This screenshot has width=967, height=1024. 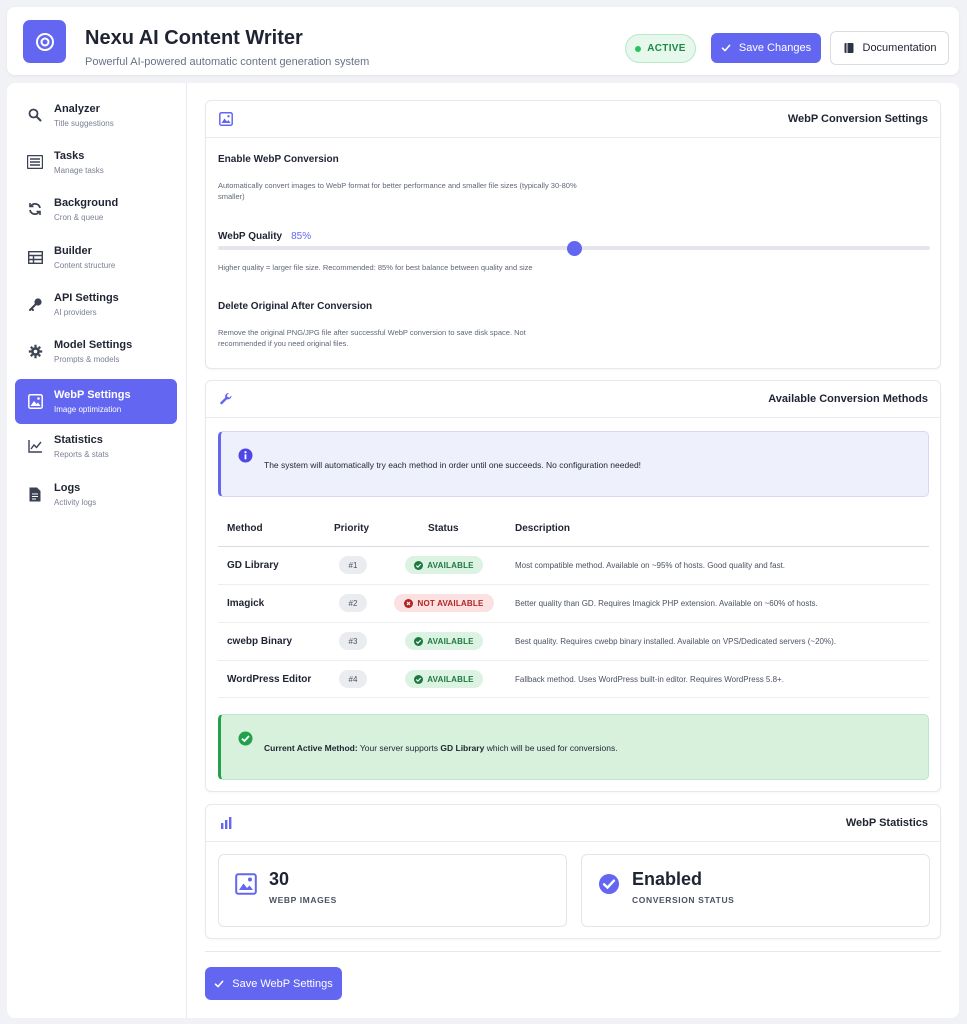 What do you see at coordinates (96, 446) in the screenshot?
I see `sidebar-item-statistics: Statistics Reports & stats` at bounding box center [96, 446].